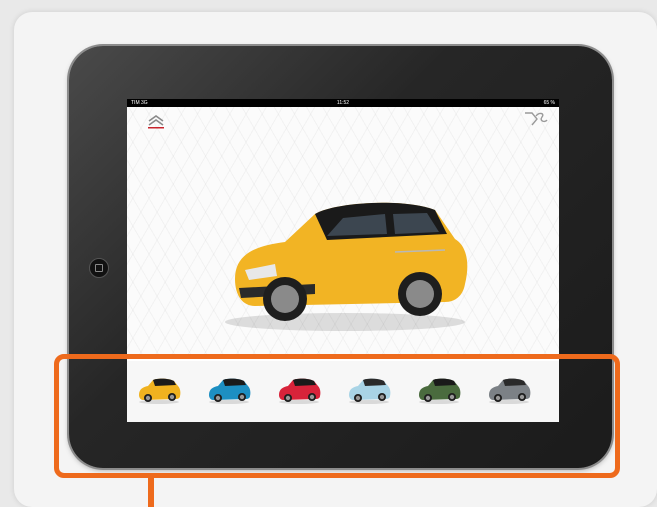 The image size is (657, 507). What do you see at coordinates (139, 103) in the screenshot?
I see `carrier-label: TIM 3G` at bounding box center [139, 103].